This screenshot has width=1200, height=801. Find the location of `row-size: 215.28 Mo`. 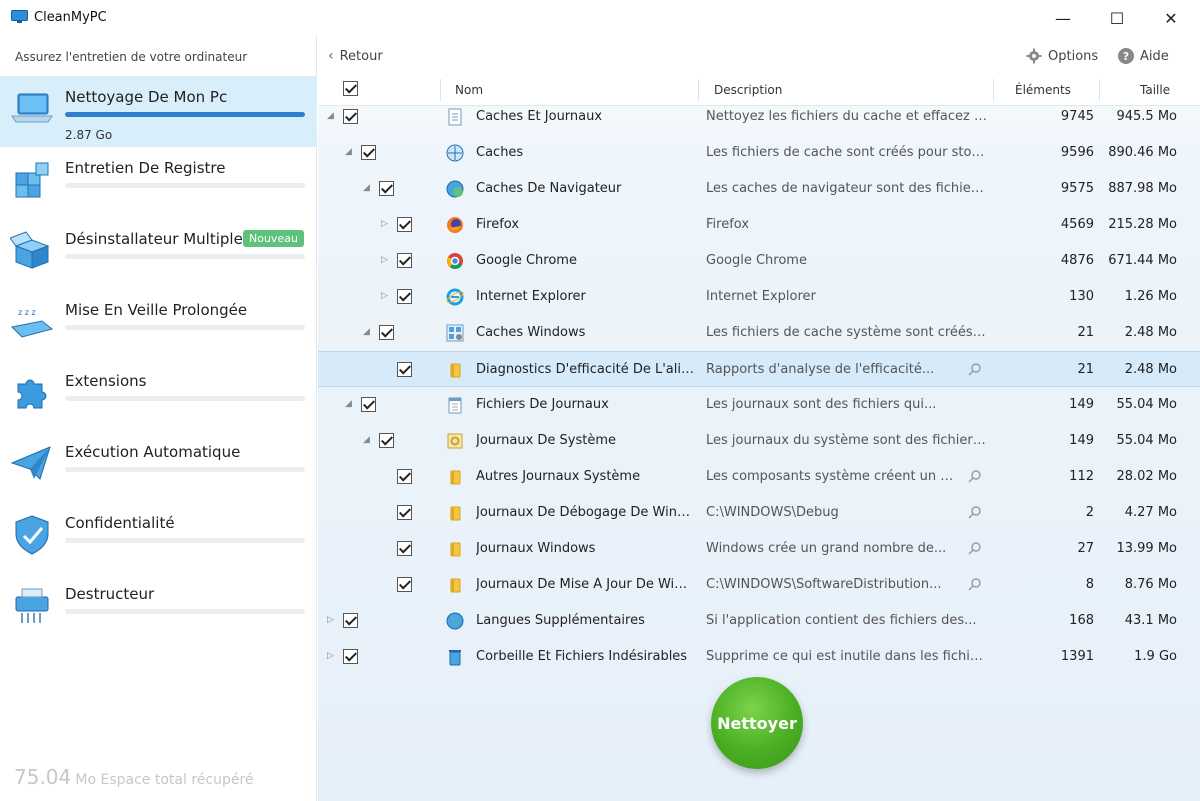

row-size: 215.28 Mo is located at coordinates (1142, 224).